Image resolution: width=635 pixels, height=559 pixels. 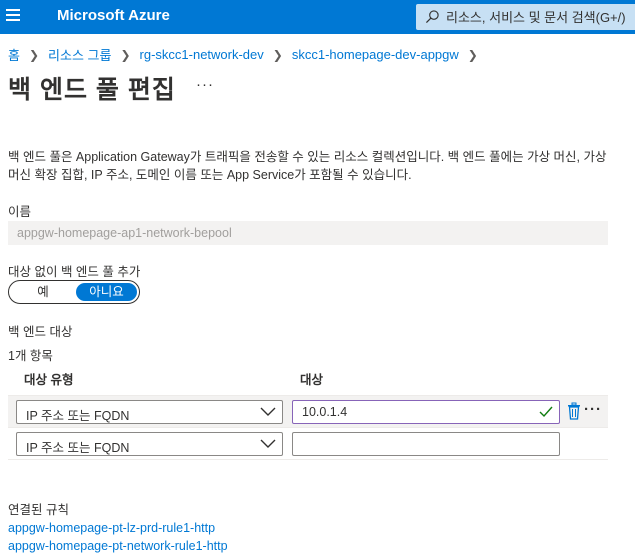 What do you see at coordinates (593, 409) in the screenshot?
I see `row-more-button: ···` at bounding box center [593, 409].